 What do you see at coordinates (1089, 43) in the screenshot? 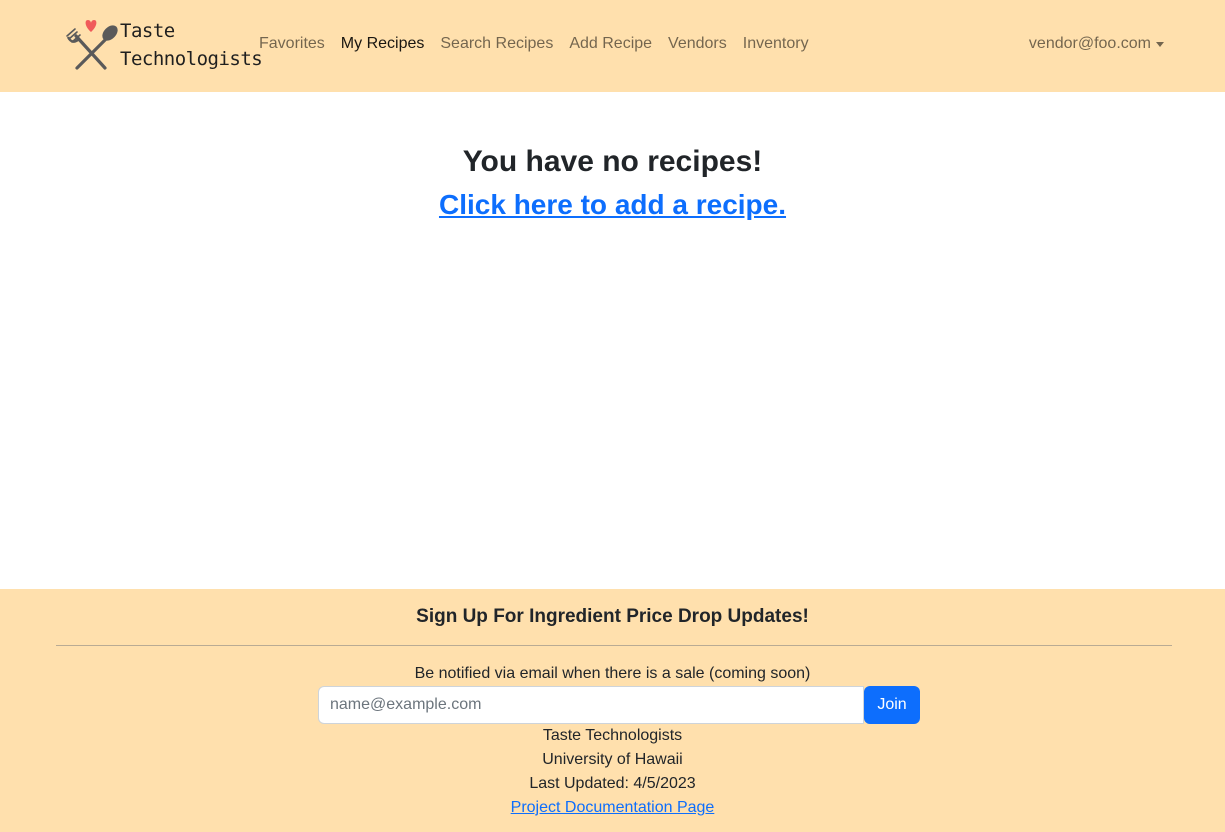
I see `user-email: vendor@foo.com` at bounding box center [1089, 43].